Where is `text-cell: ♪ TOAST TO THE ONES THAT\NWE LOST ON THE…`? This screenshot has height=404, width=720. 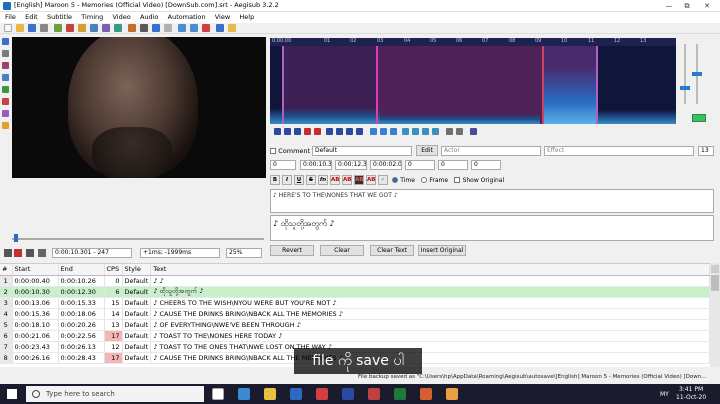
text-cell: ♪ TOAST TO THE ONES THAT\NWE LOST ON THE… is located at coordinates (430, 347).